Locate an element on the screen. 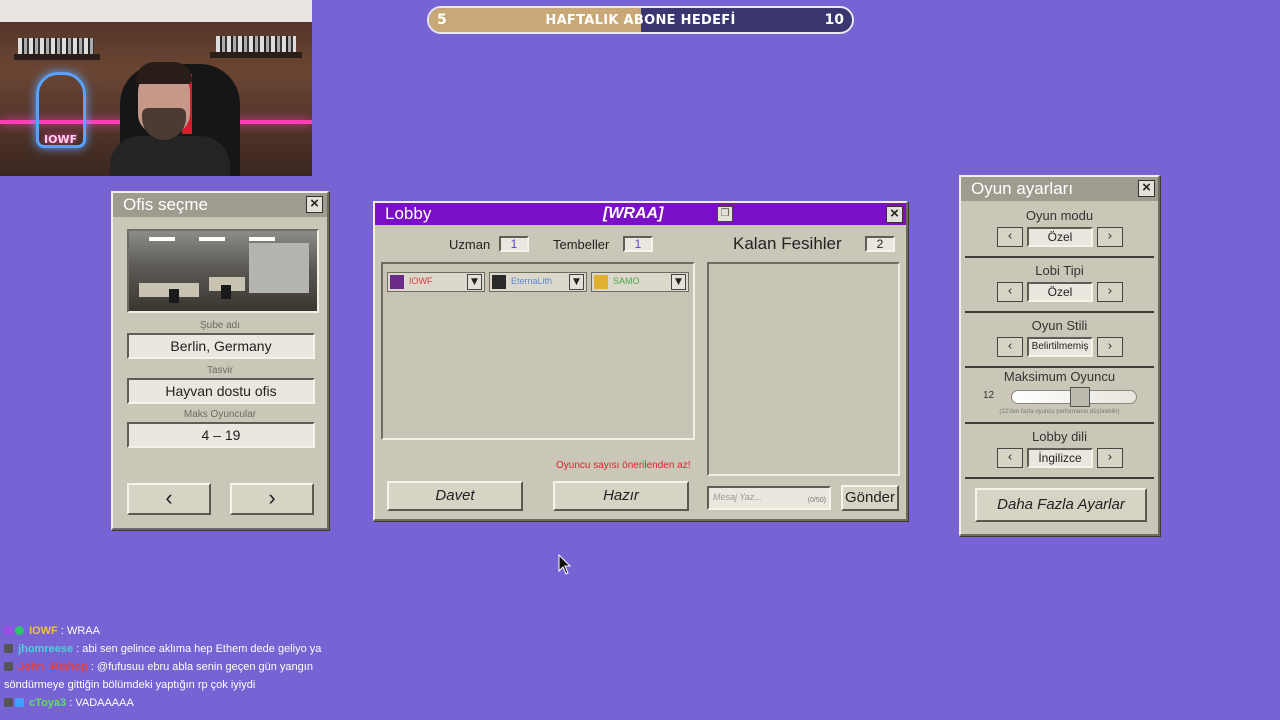 This screenshot has height=720, width=1280. goal-title: HAFTALIK ABONE HEDEFİ is located at coordinates (640, 20).